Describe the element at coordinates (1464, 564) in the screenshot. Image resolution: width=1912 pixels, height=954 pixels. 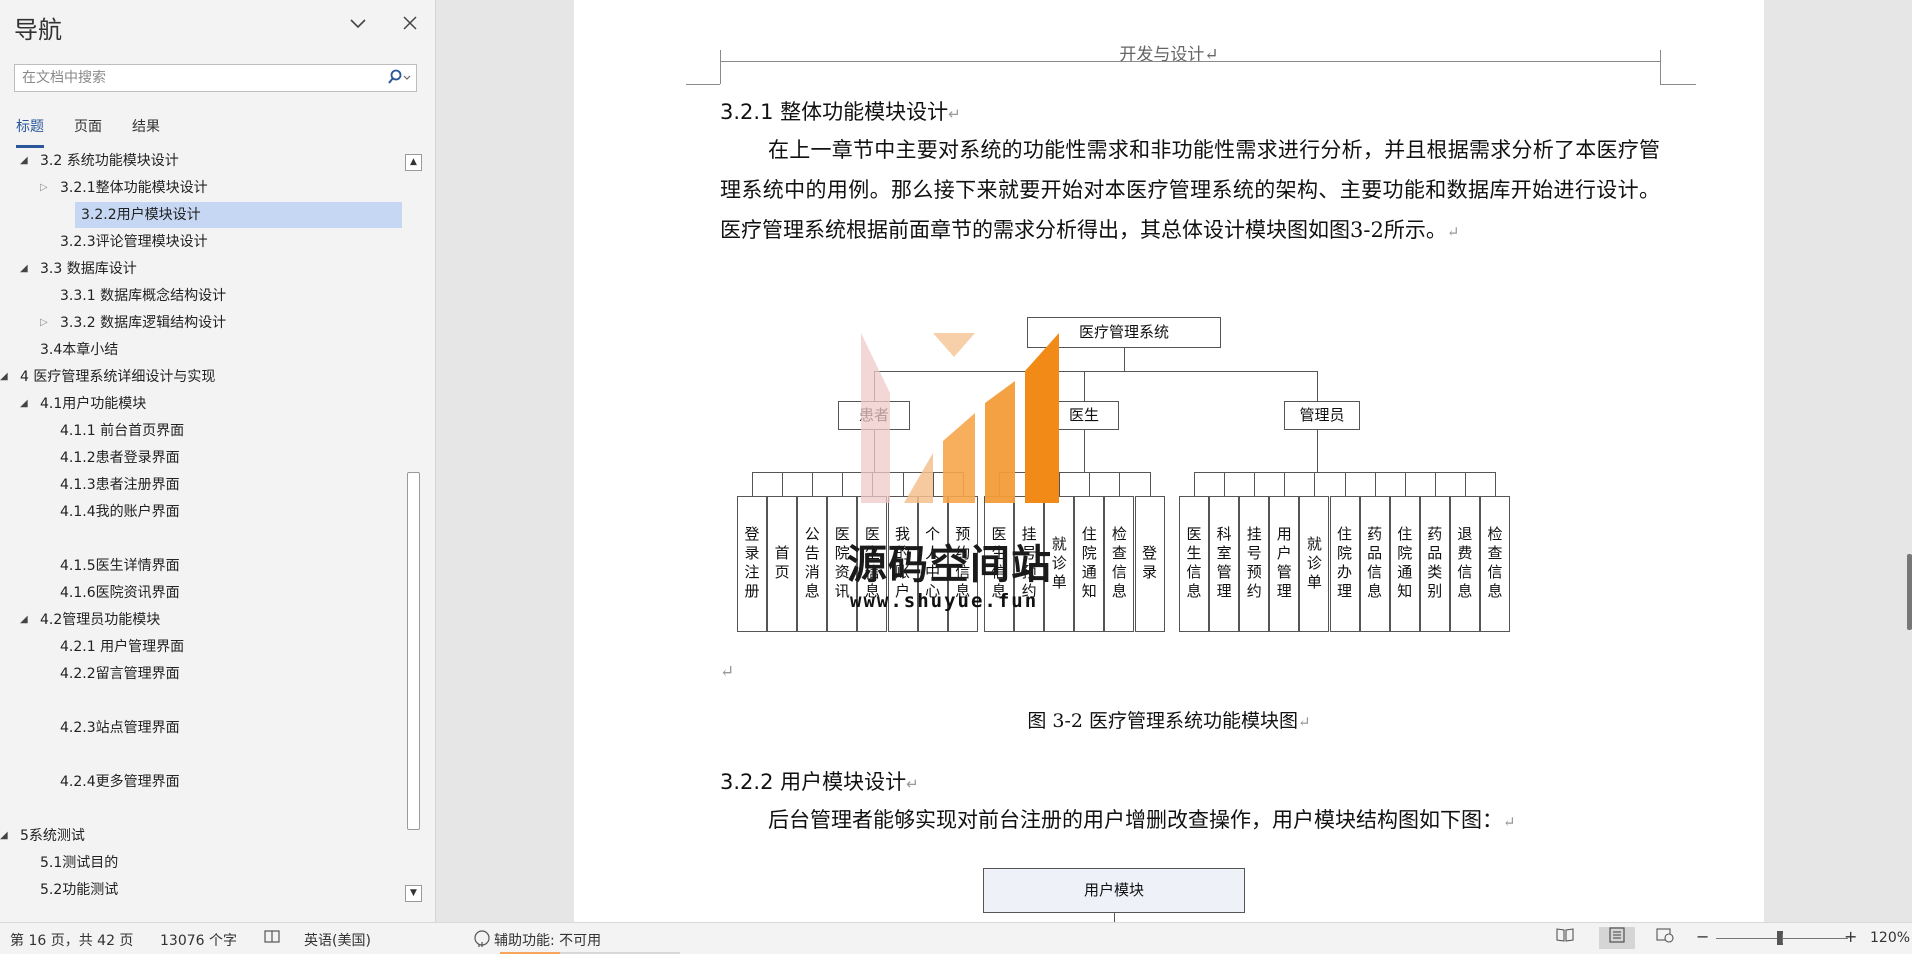
I see `chart-leaf-admin: 退费信息` at that location.